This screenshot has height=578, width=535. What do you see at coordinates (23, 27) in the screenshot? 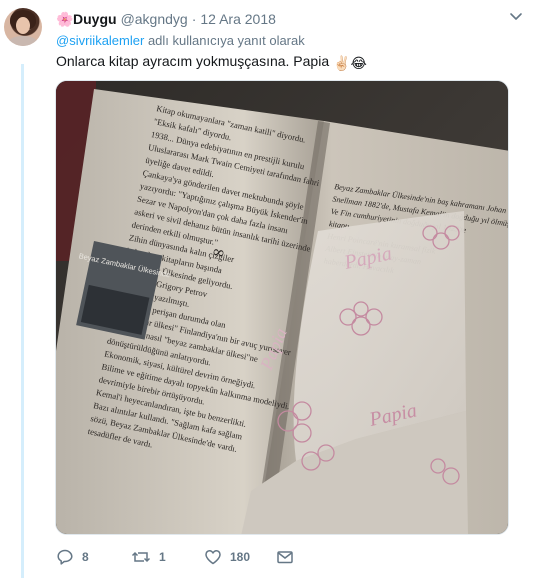
I see `avatar` at bounding box center [23, 27].